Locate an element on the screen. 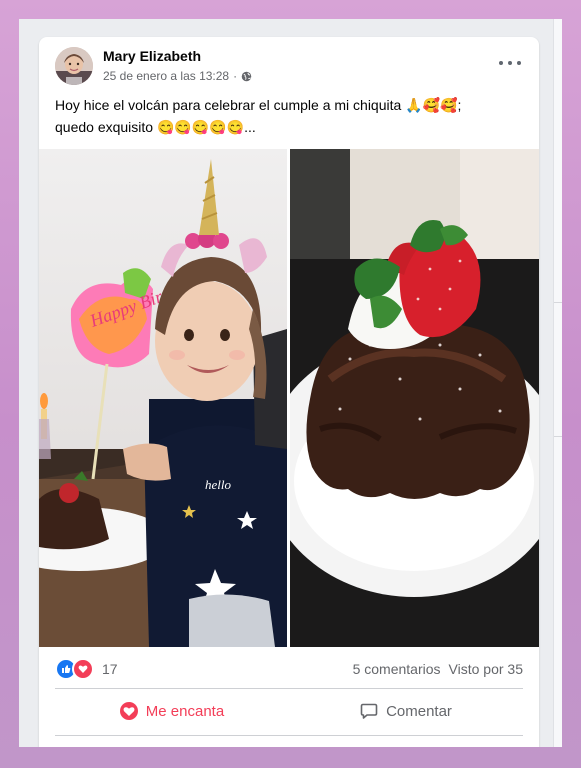 The width and height of the screenshot is (581, 768). love-reaction-icon is located at coordinates (83, 669).